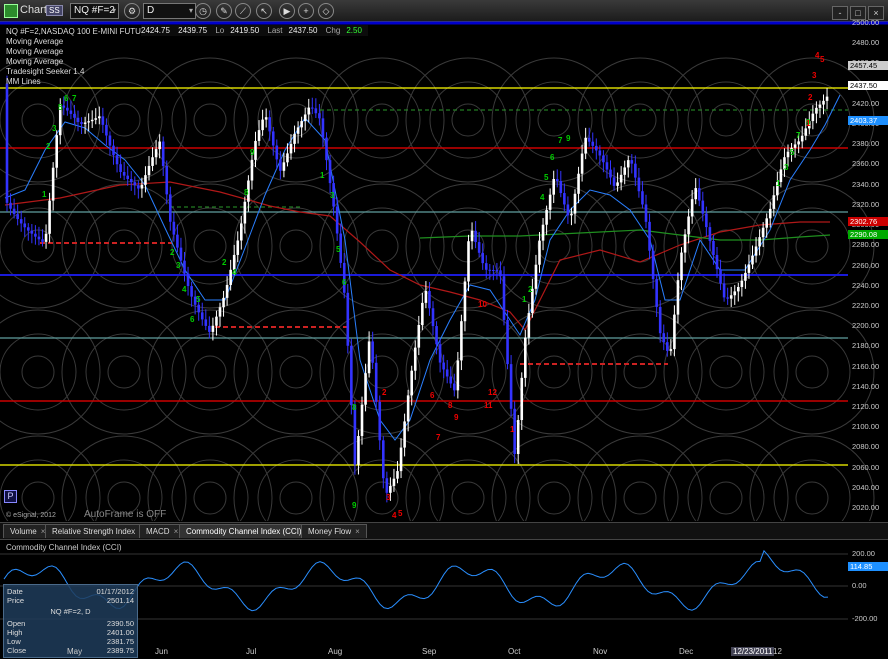  Describe the element at coordinates (306, 11) in the screenshot. I see `add-icon: +` at that location.